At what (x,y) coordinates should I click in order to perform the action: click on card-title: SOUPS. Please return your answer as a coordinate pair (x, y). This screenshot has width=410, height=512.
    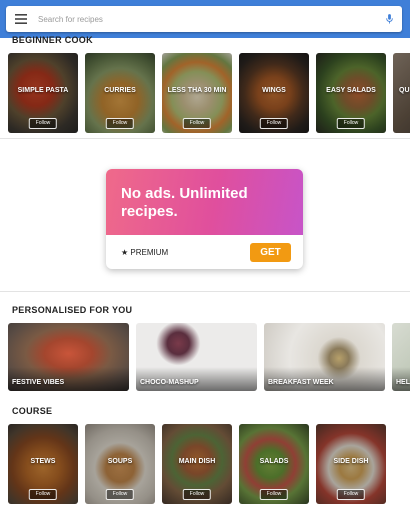
    Looking at the image, I should click on (120, 461).